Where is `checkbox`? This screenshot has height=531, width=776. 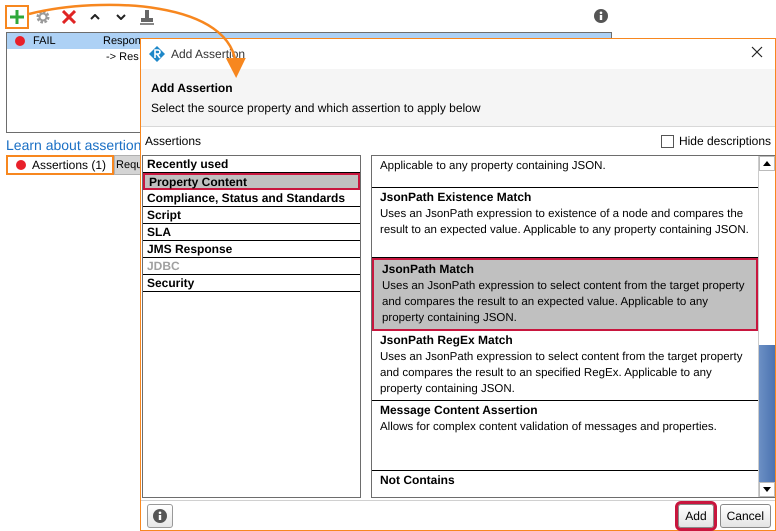 checkbox is located at coordinates (667, 141).